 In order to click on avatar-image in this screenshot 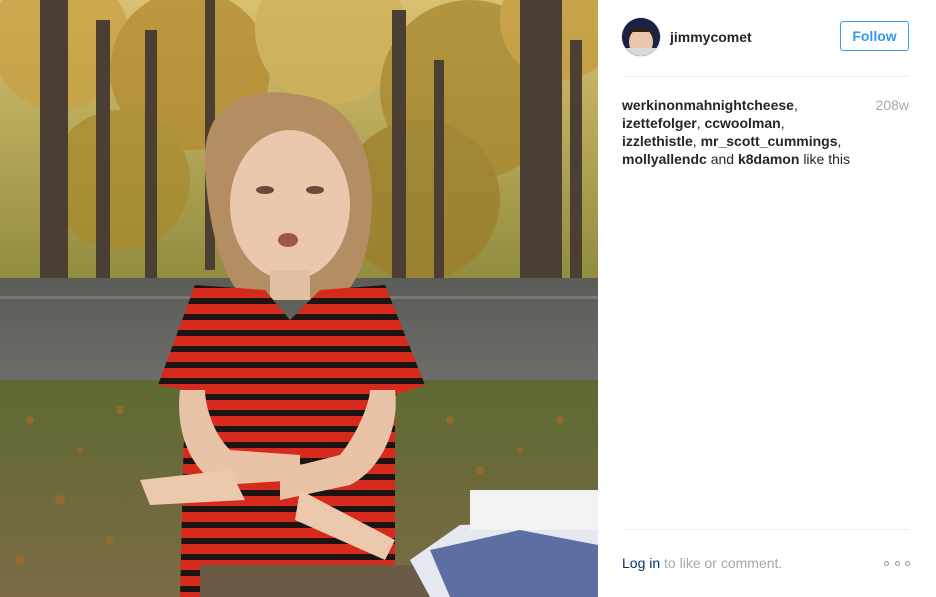, I will do `click(641, 37)`.